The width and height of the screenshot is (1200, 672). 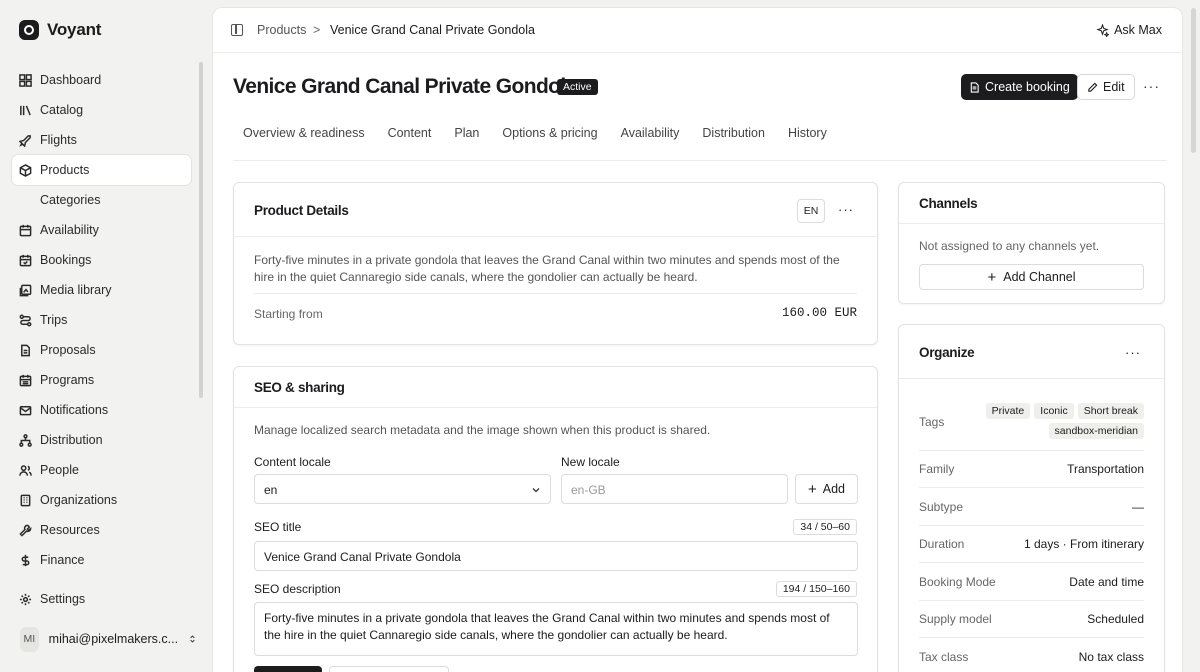 I want to click on tab-history: History, so click(x=807, y=143).